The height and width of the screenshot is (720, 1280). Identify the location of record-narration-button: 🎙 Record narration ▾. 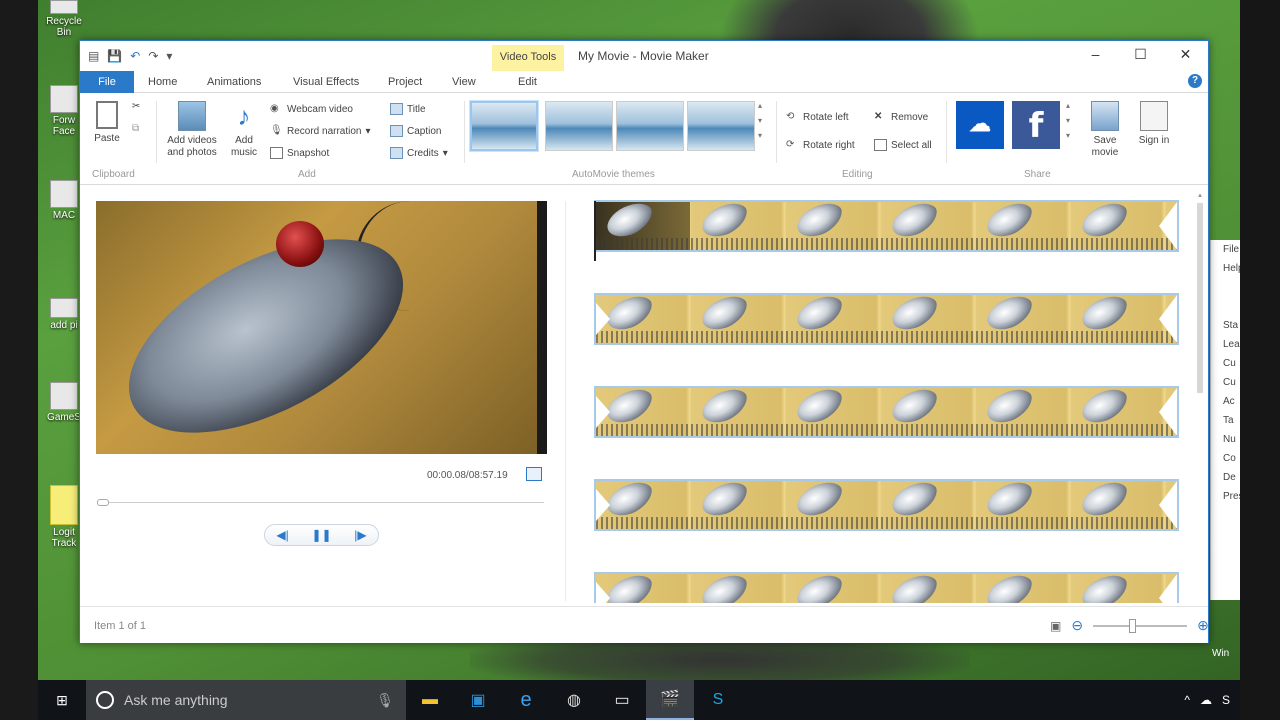
(320, 131).